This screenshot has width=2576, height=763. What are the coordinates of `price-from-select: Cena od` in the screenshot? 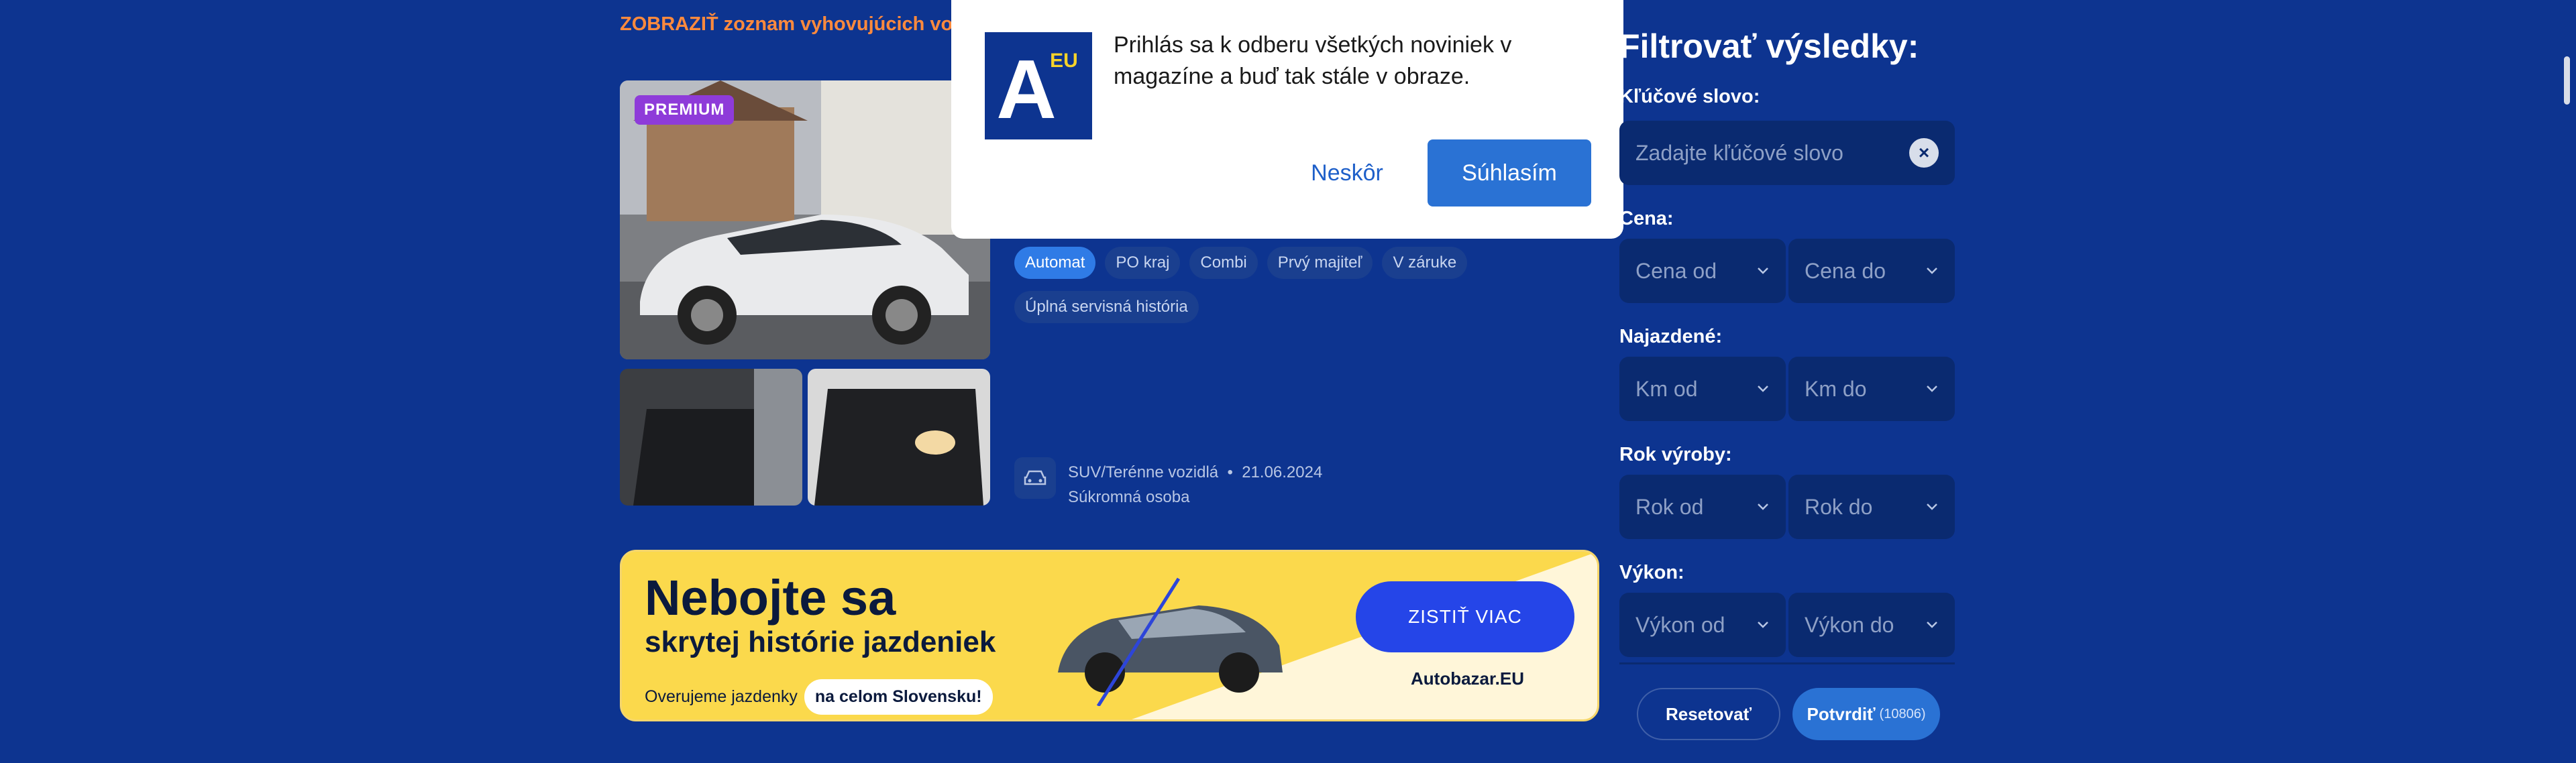 It's located at (1702, 271).